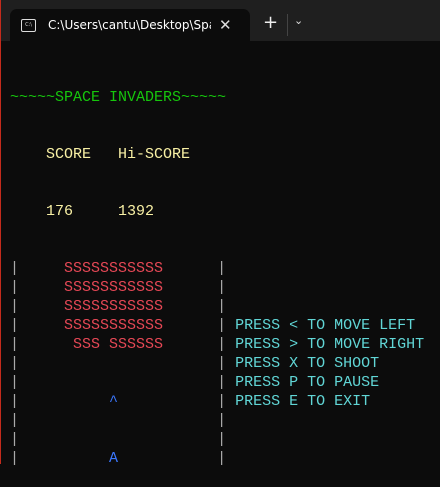 The width and height of the screenshot is (440, 487). I want to click on terminal-tab: C:\ C:\Users\cantu\Desktop\Spac ✕, so click(130, 25).